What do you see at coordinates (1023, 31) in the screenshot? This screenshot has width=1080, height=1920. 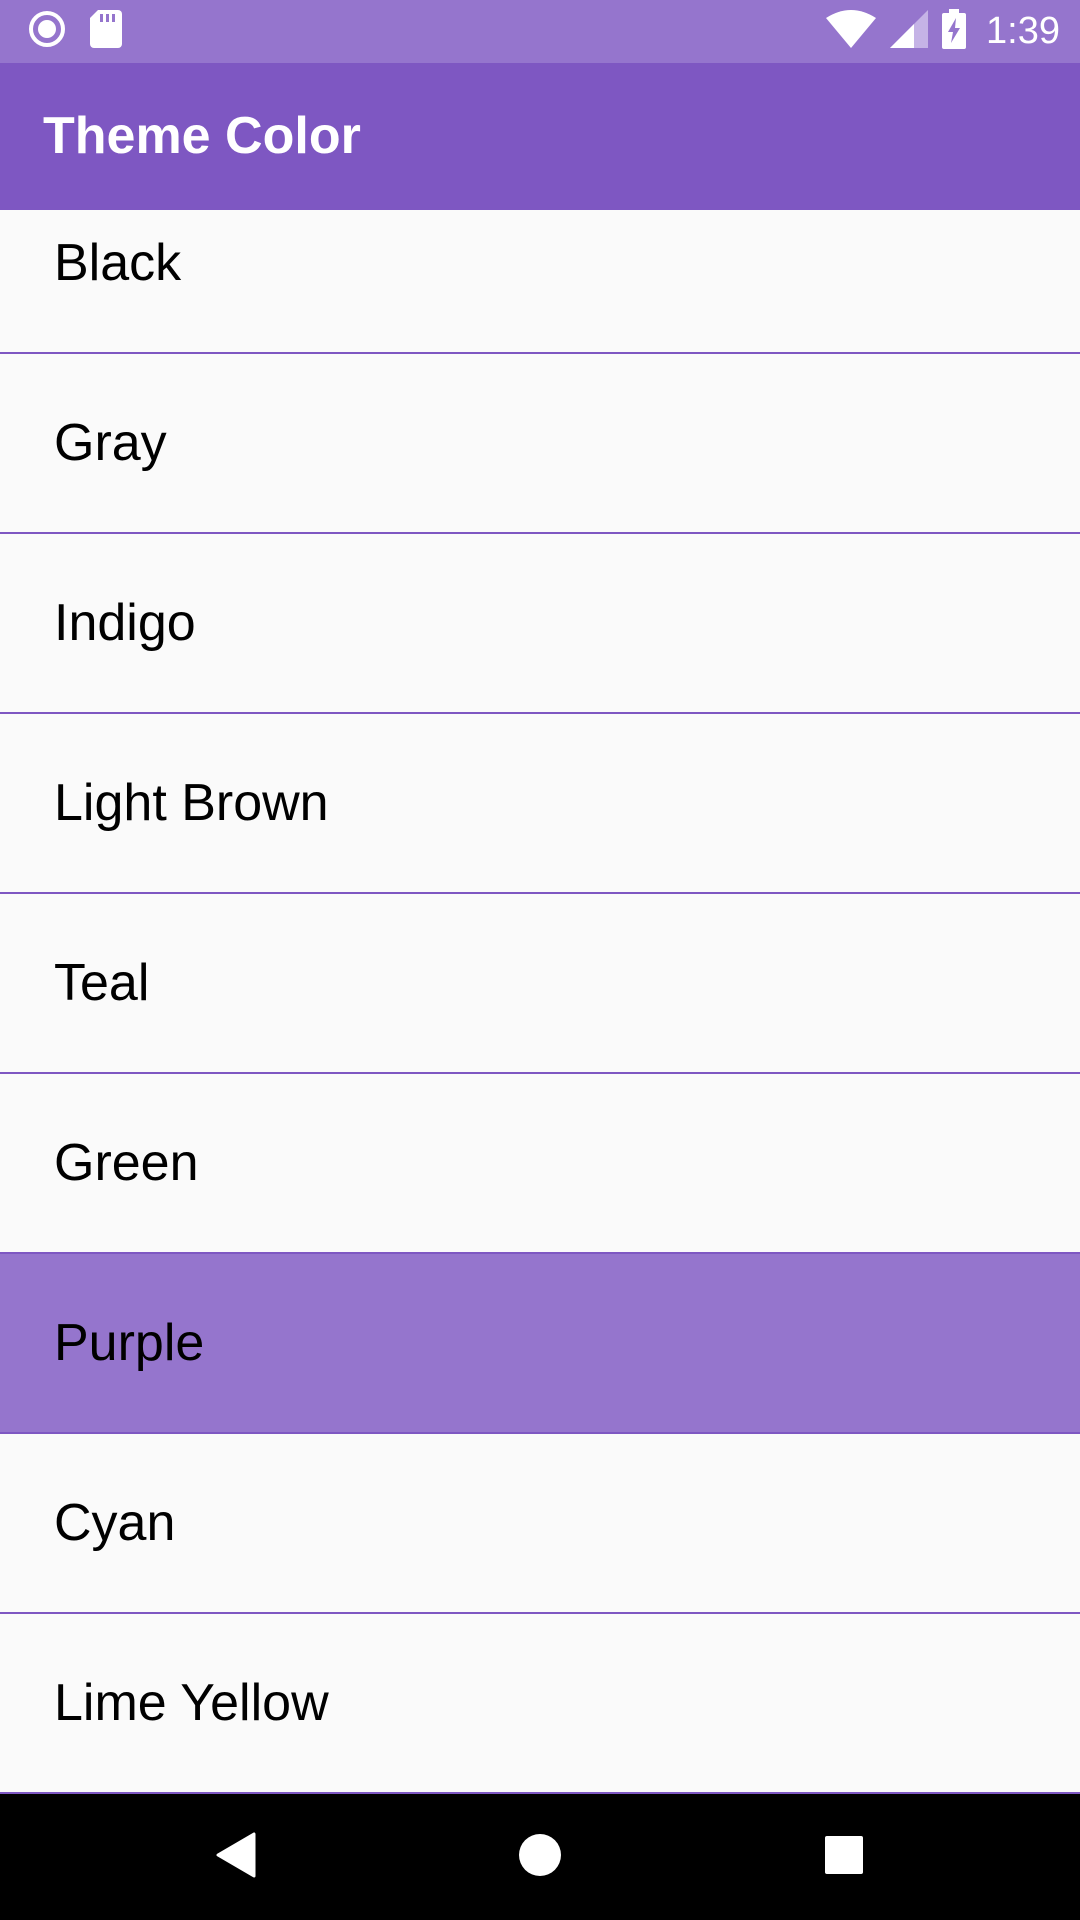 I see `status-time: 1:39` at bounding box center [1023, 31].